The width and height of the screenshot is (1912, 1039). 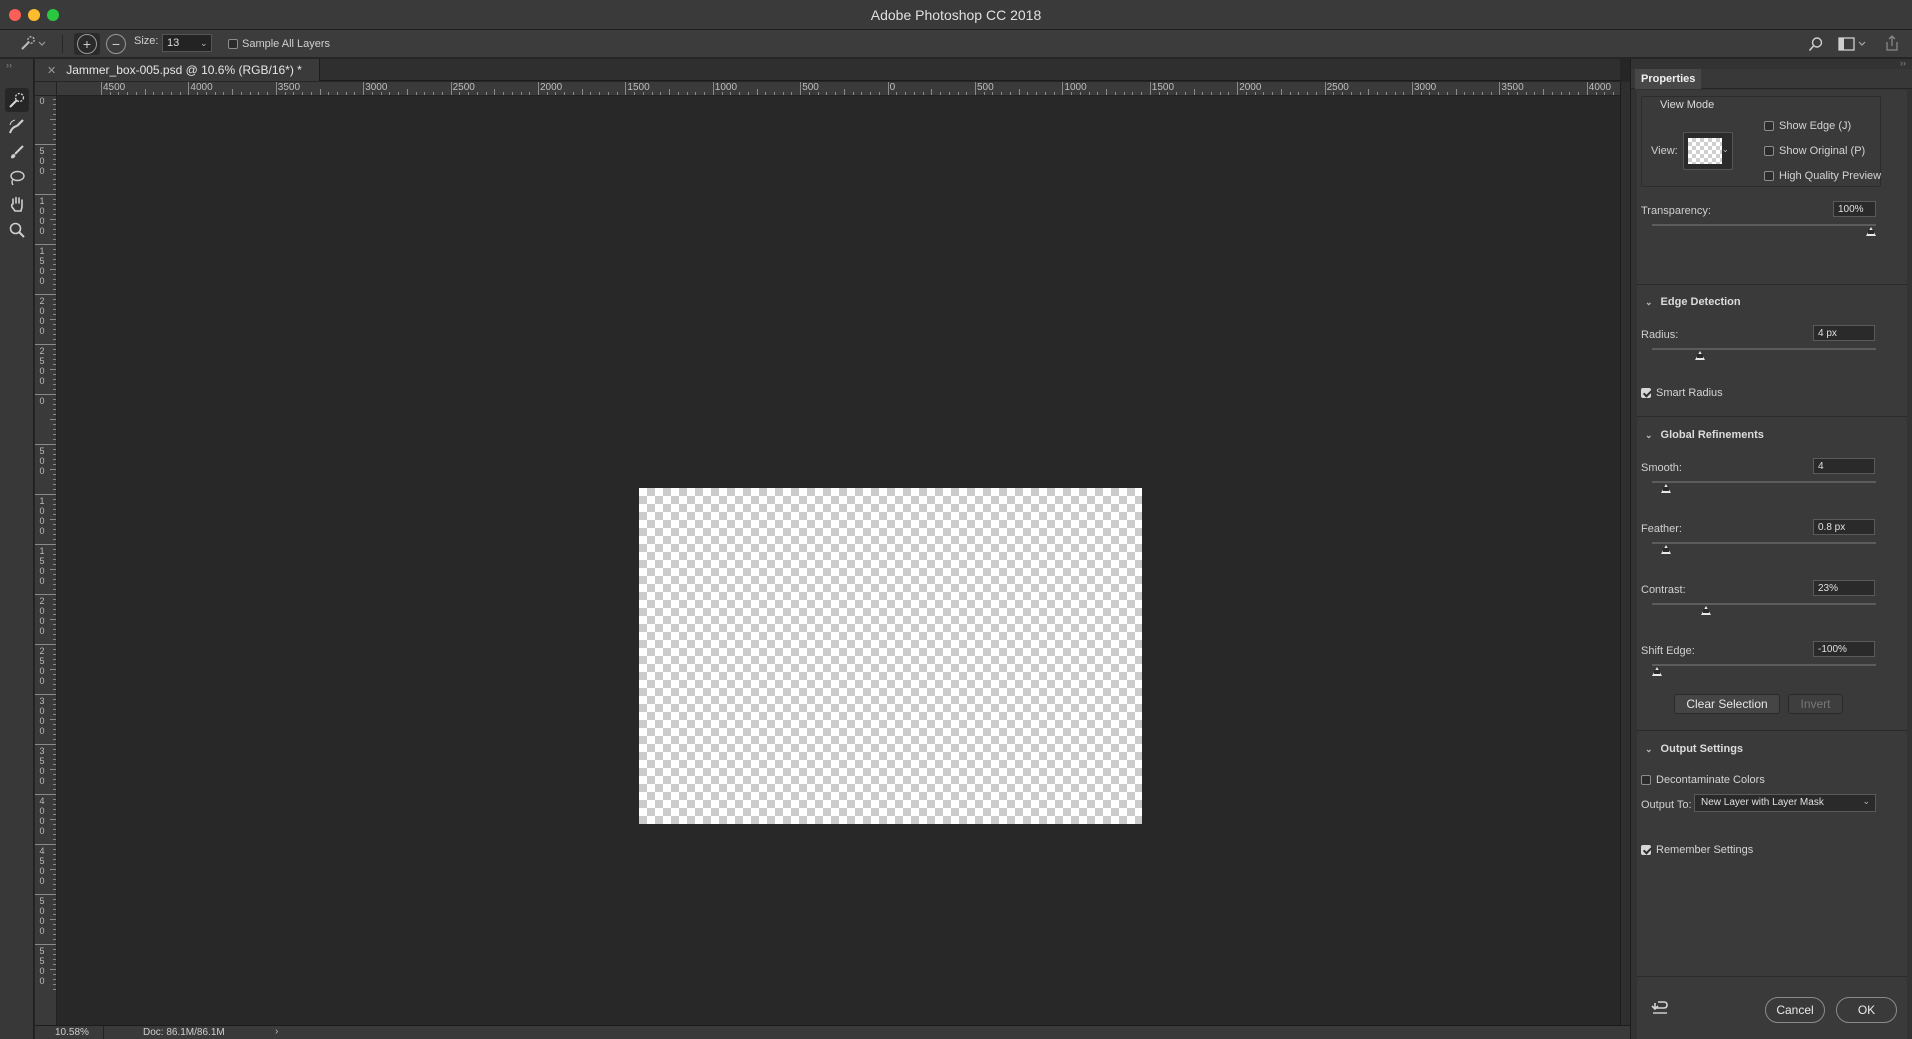 What do you see at coordinates (1660, 335) in the screenshot?
I see `radius-label: Radius:` at bounding box center [1660, 335].